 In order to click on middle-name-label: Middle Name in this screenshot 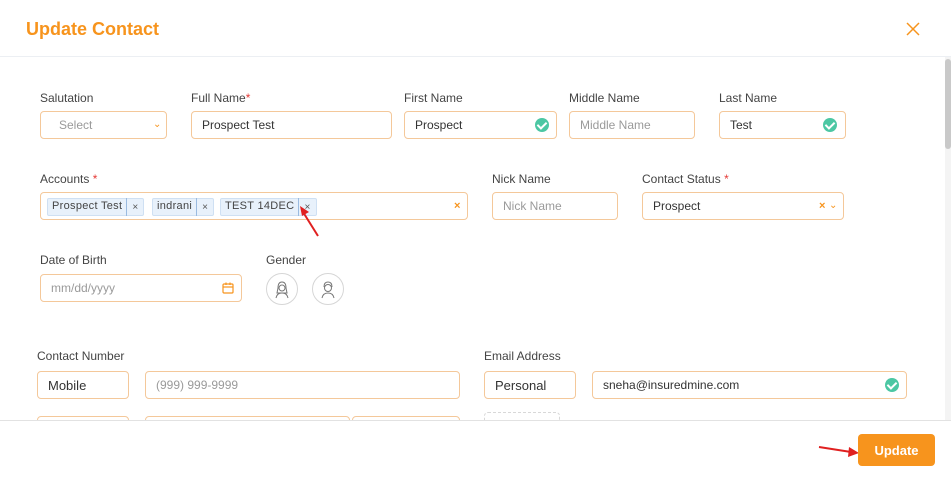, I will do `click(604, 98)`.